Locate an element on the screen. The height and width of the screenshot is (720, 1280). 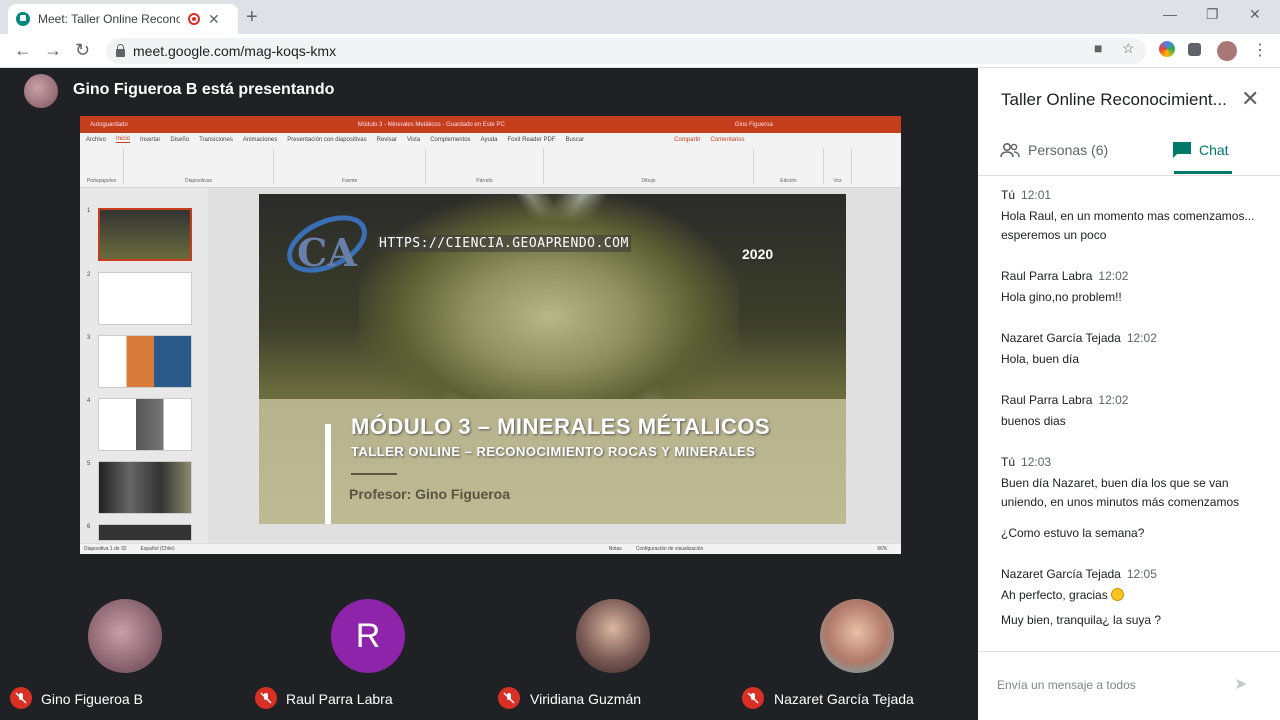
thumb-number: 6 is located at coordinates (89, 527).